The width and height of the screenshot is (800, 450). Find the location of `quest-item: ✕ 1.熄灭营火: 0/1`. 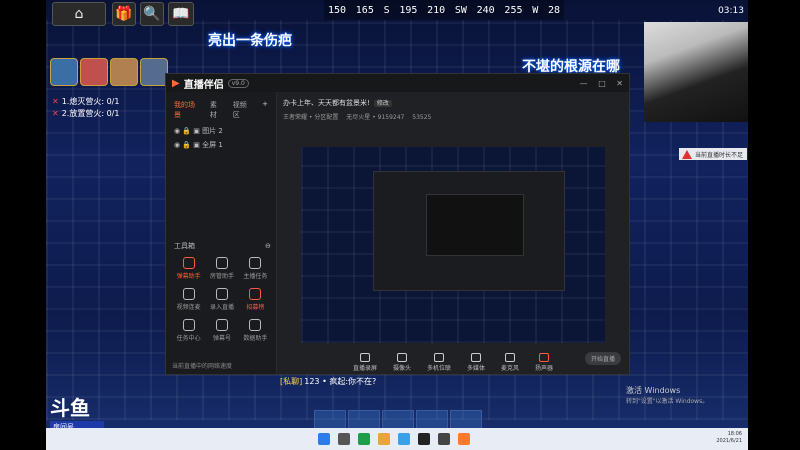

quest-item: ✕ 1.熄灭营火: 0/1 is located at coordinates (85, 101).